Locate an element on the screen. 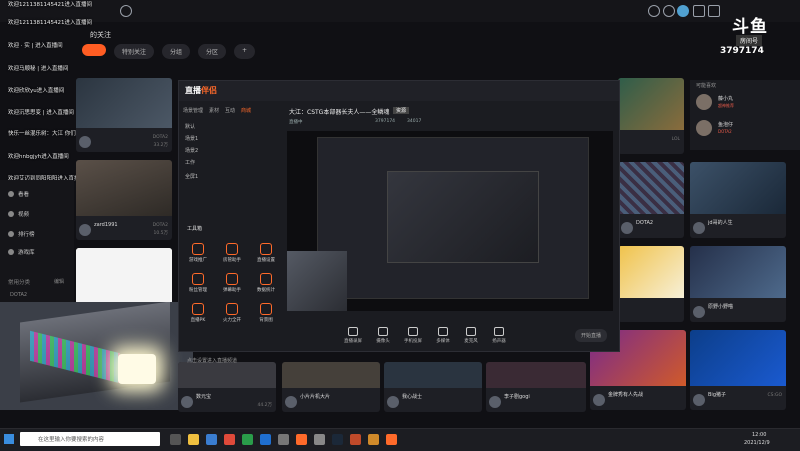  streaming-app-icon is located at coordinates (391, 439).